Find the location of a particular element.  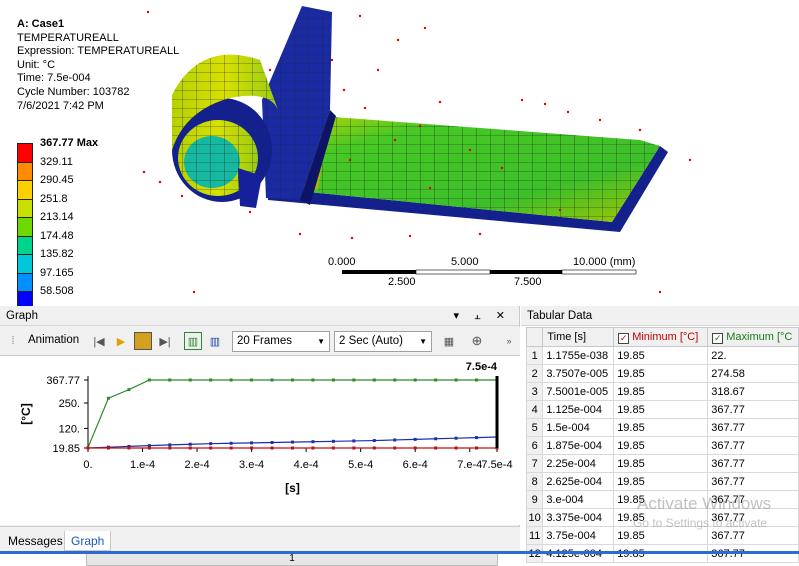

info-line: Unit: °C is located at coordinates (36, 64).